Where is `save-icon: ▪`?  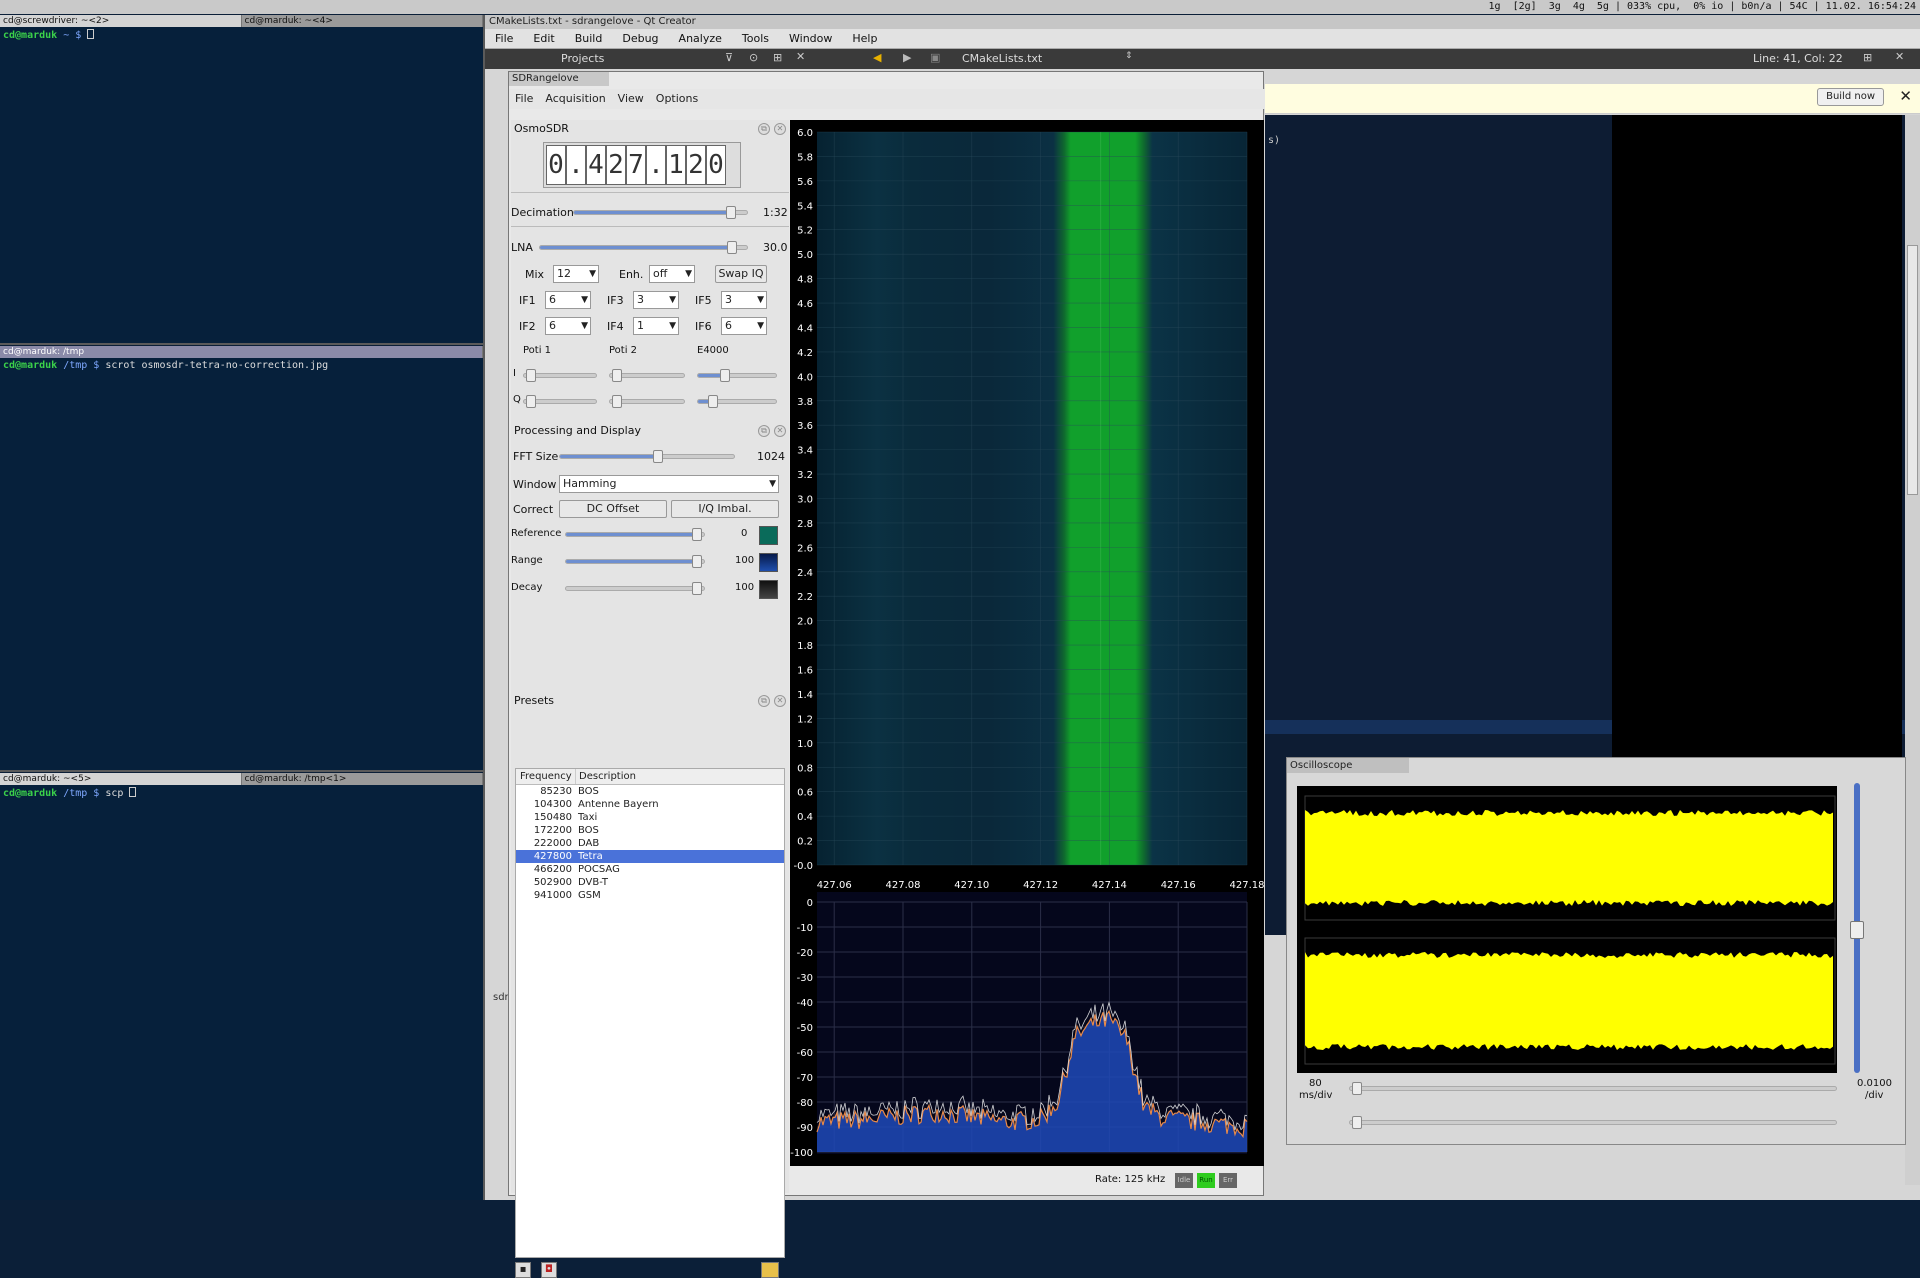 save-icon: ▪ is located at coordinates (523, 1270).